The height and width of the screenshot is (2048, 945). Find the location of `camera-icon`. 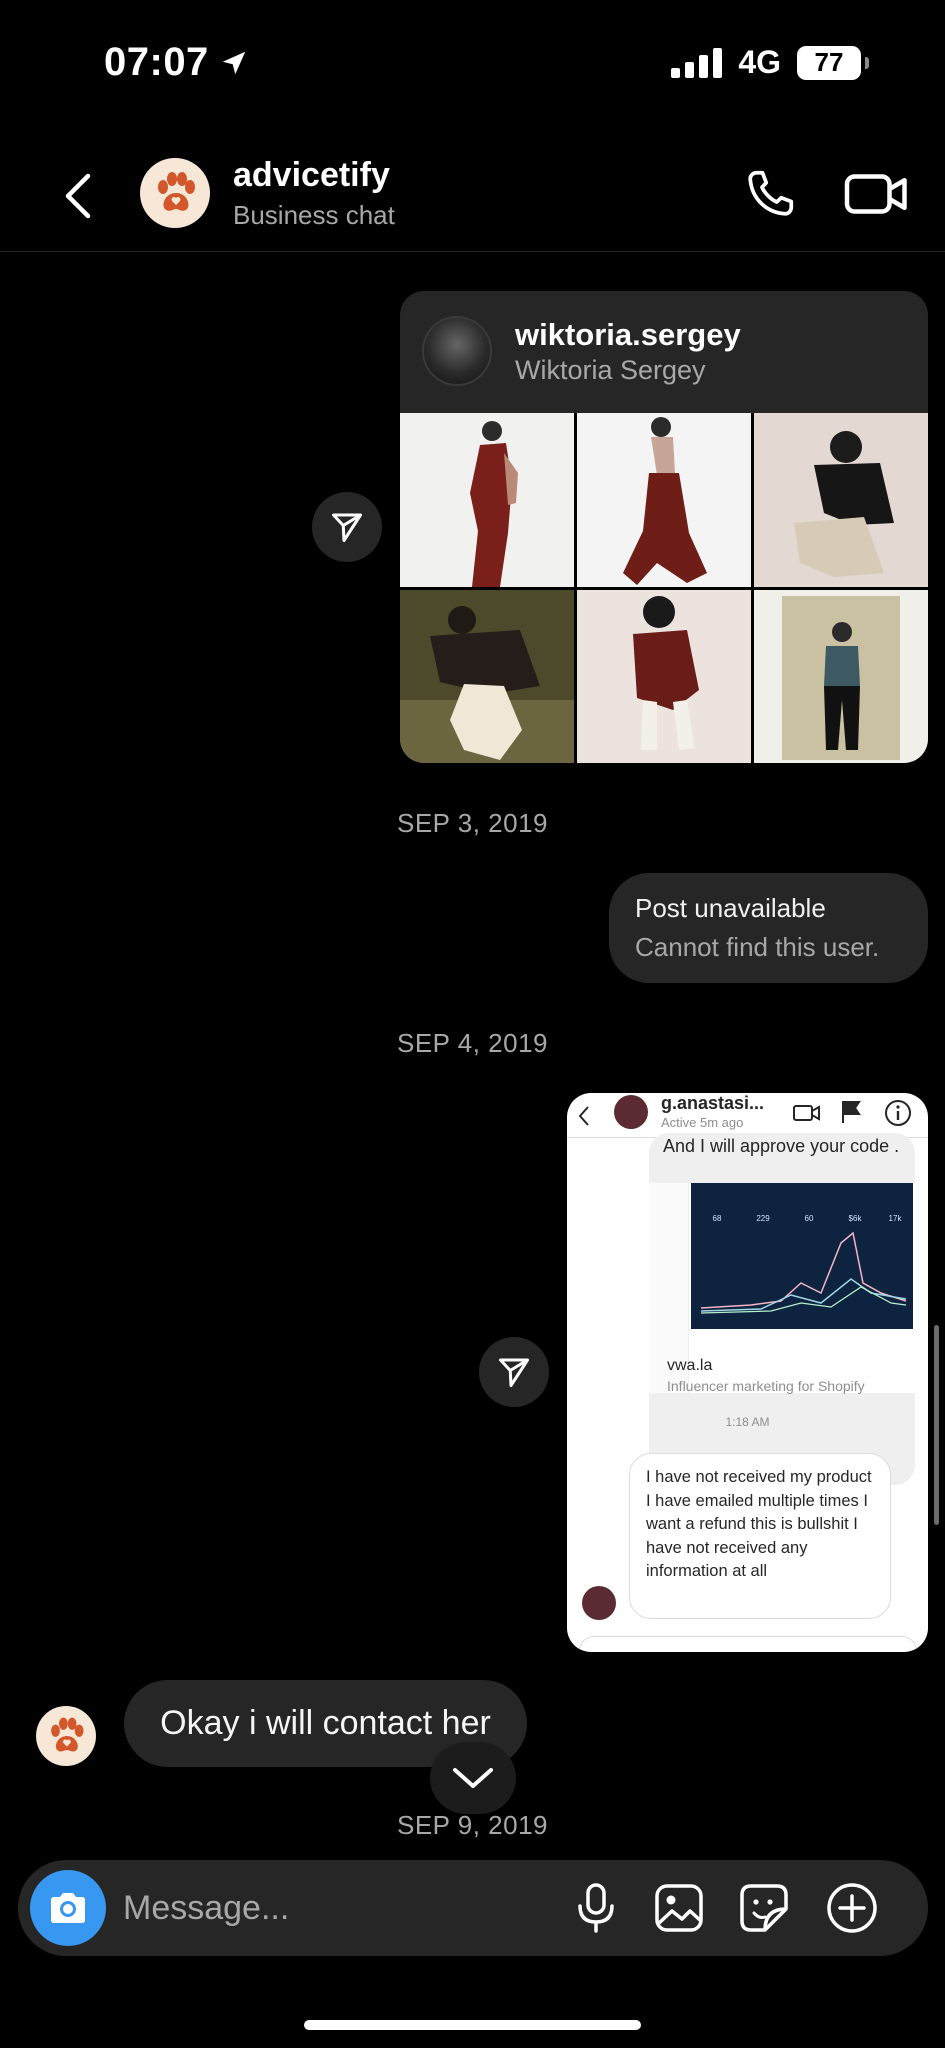

camera-icon is located at coordinates (68, 1908).